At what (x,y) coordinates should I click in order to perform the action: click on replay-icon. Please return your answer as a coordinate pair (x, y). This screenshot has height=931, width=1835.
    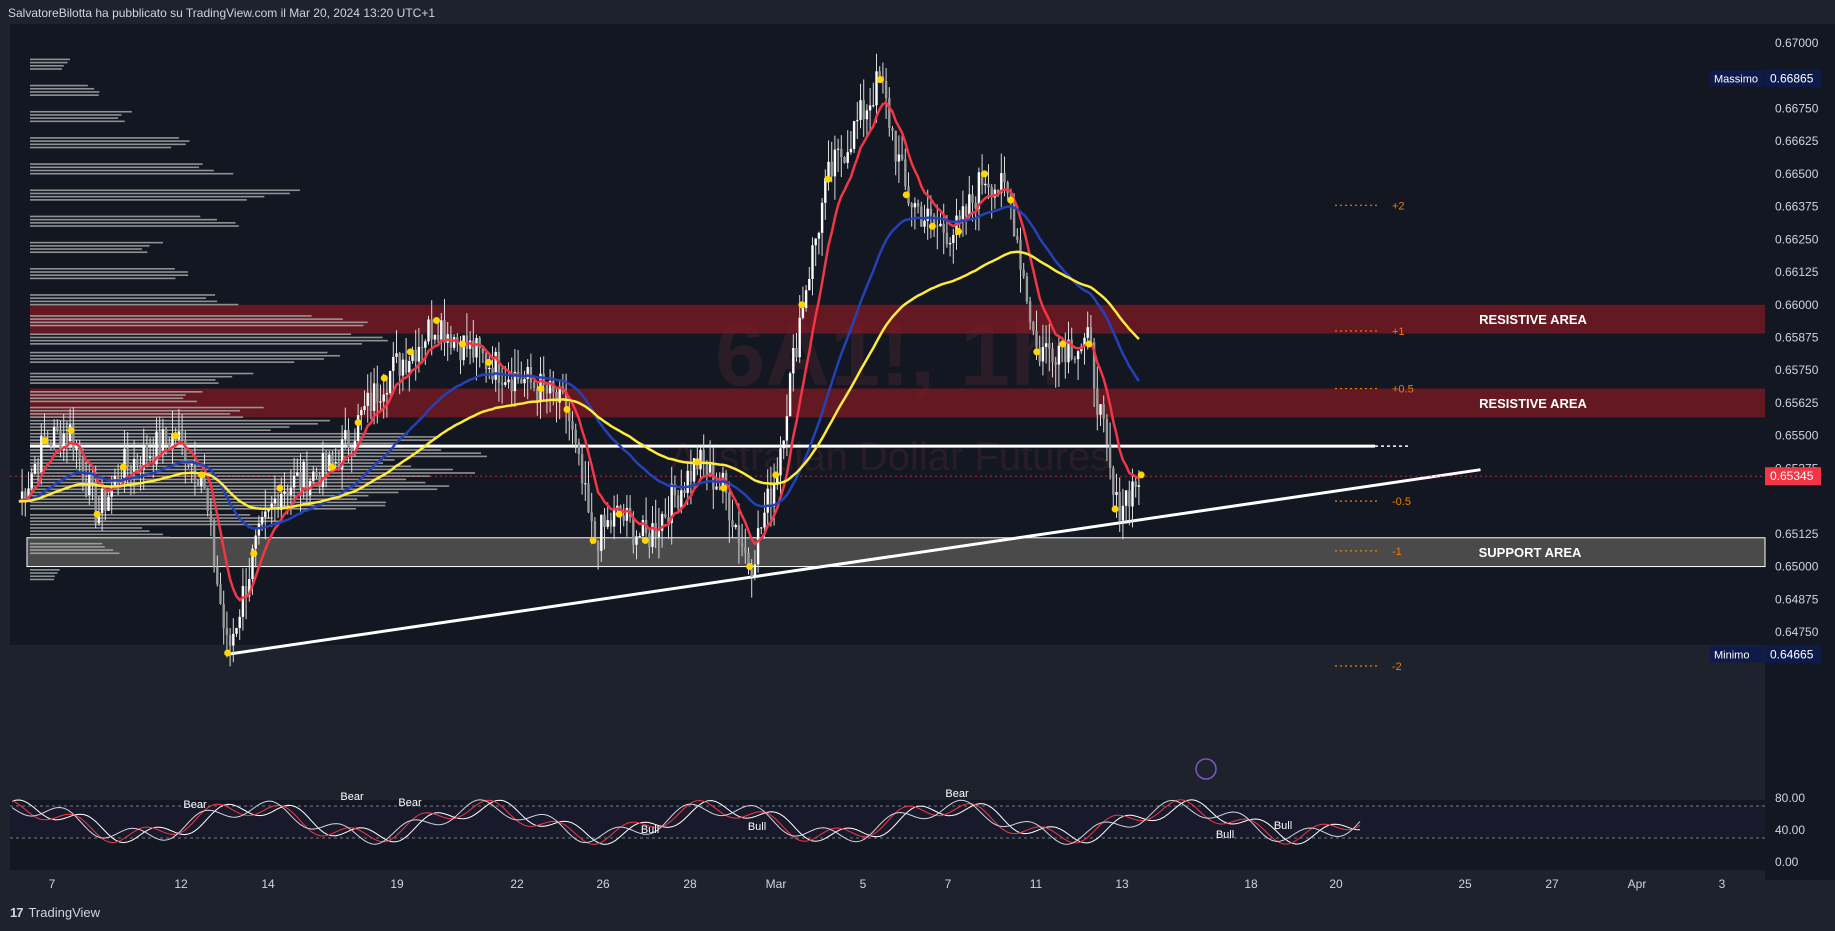
    Looking at the image, I should click on (1206, 769).